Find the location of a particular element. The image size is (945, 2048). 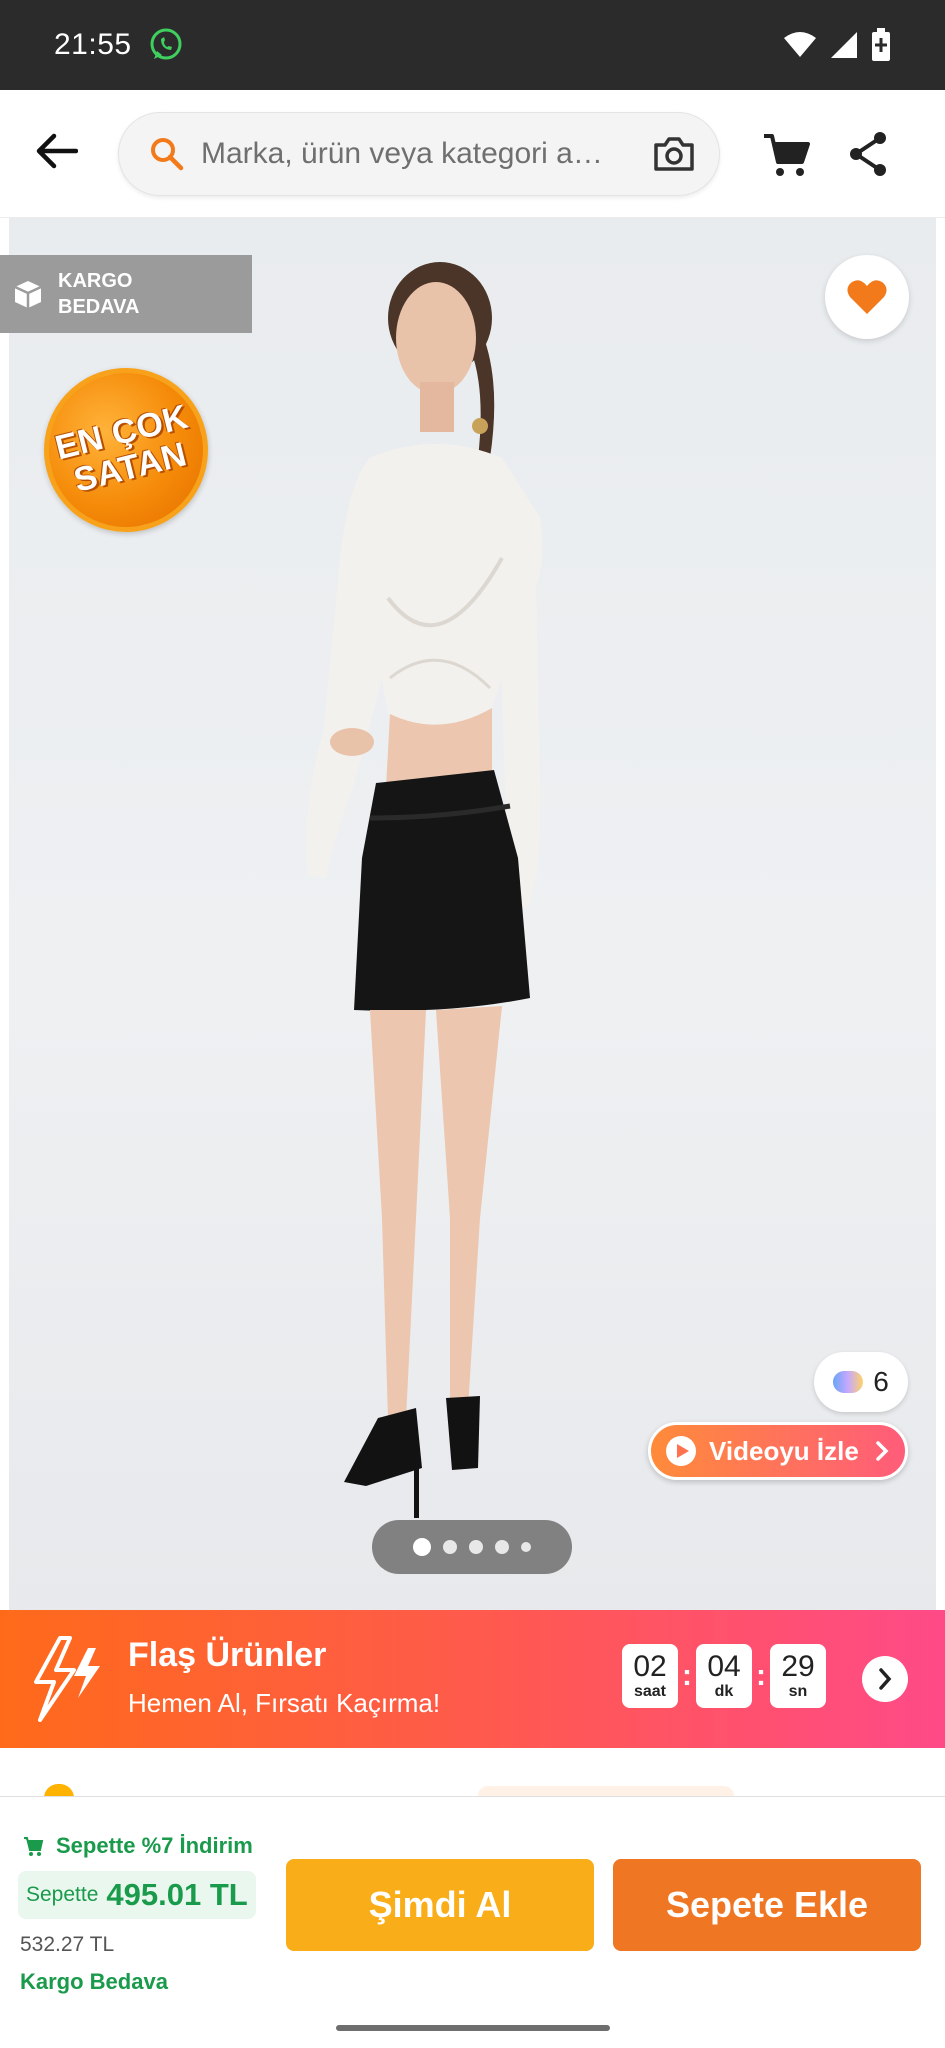

share-icon is located at coordinates (868, 154).